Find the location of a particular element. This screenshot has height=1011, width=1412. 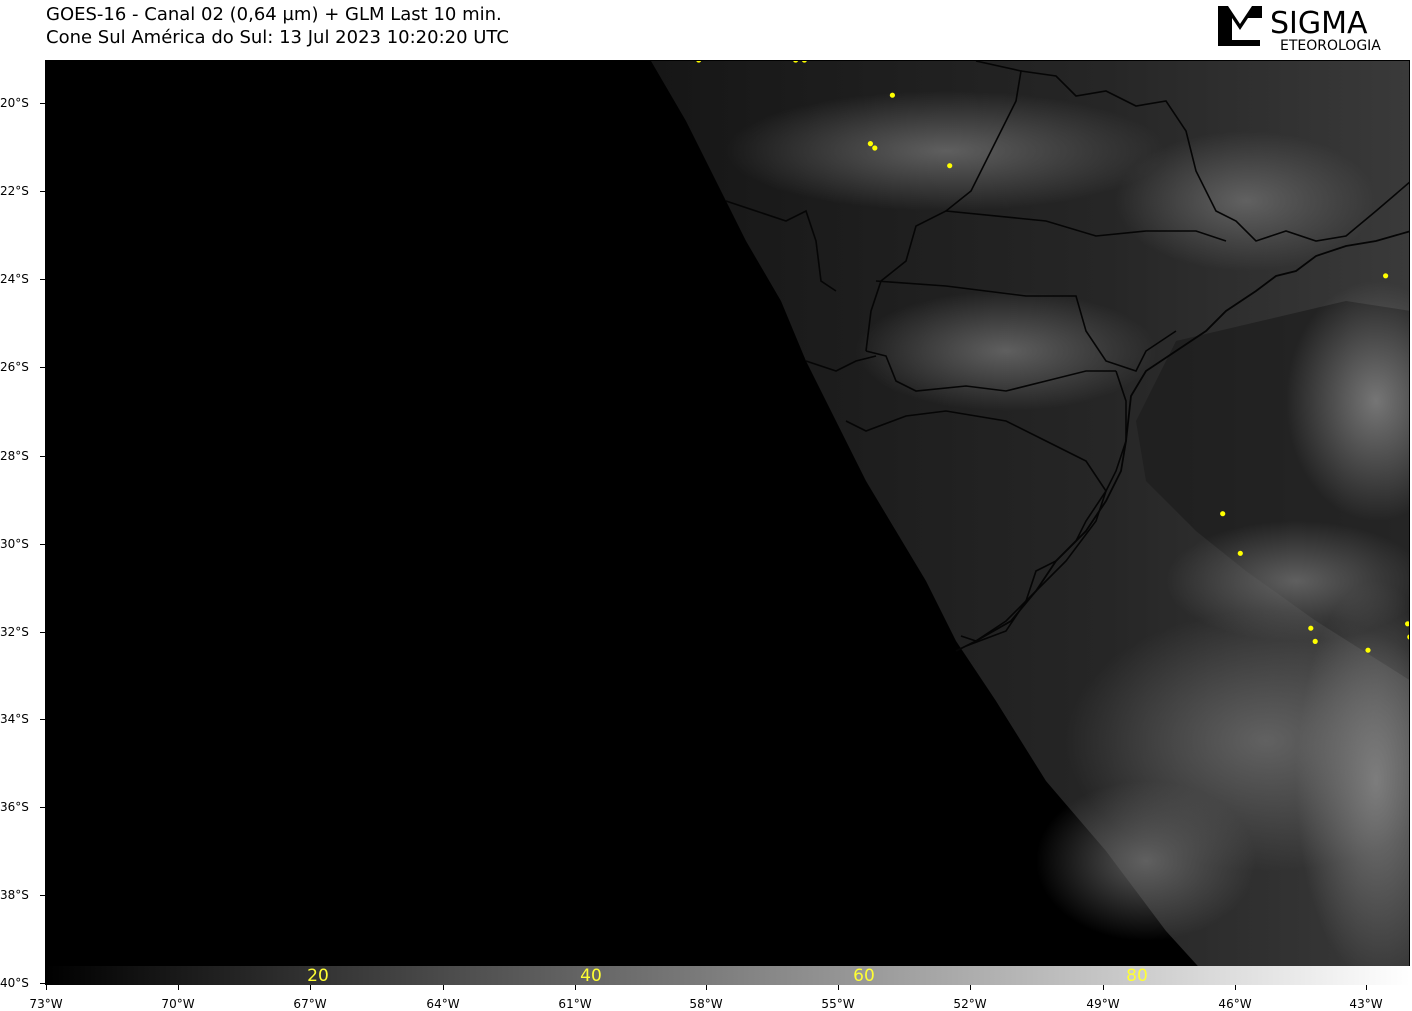

lat-label-40s: 40°S is located at coordinates (14, 983).